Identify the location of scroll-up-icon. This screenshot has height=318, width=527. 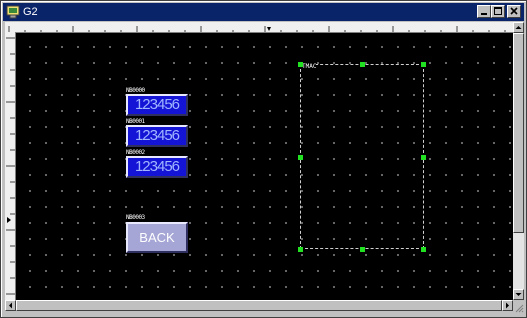
(518, 27).